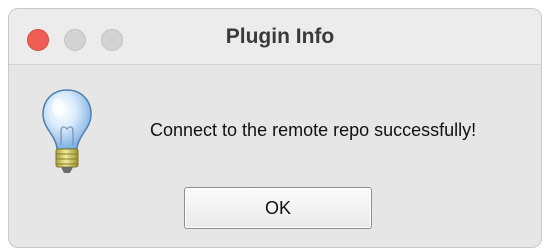 The height and width of the screenshot is (250, 548). I want to click on lightbulb-icon, so click(67, 131).